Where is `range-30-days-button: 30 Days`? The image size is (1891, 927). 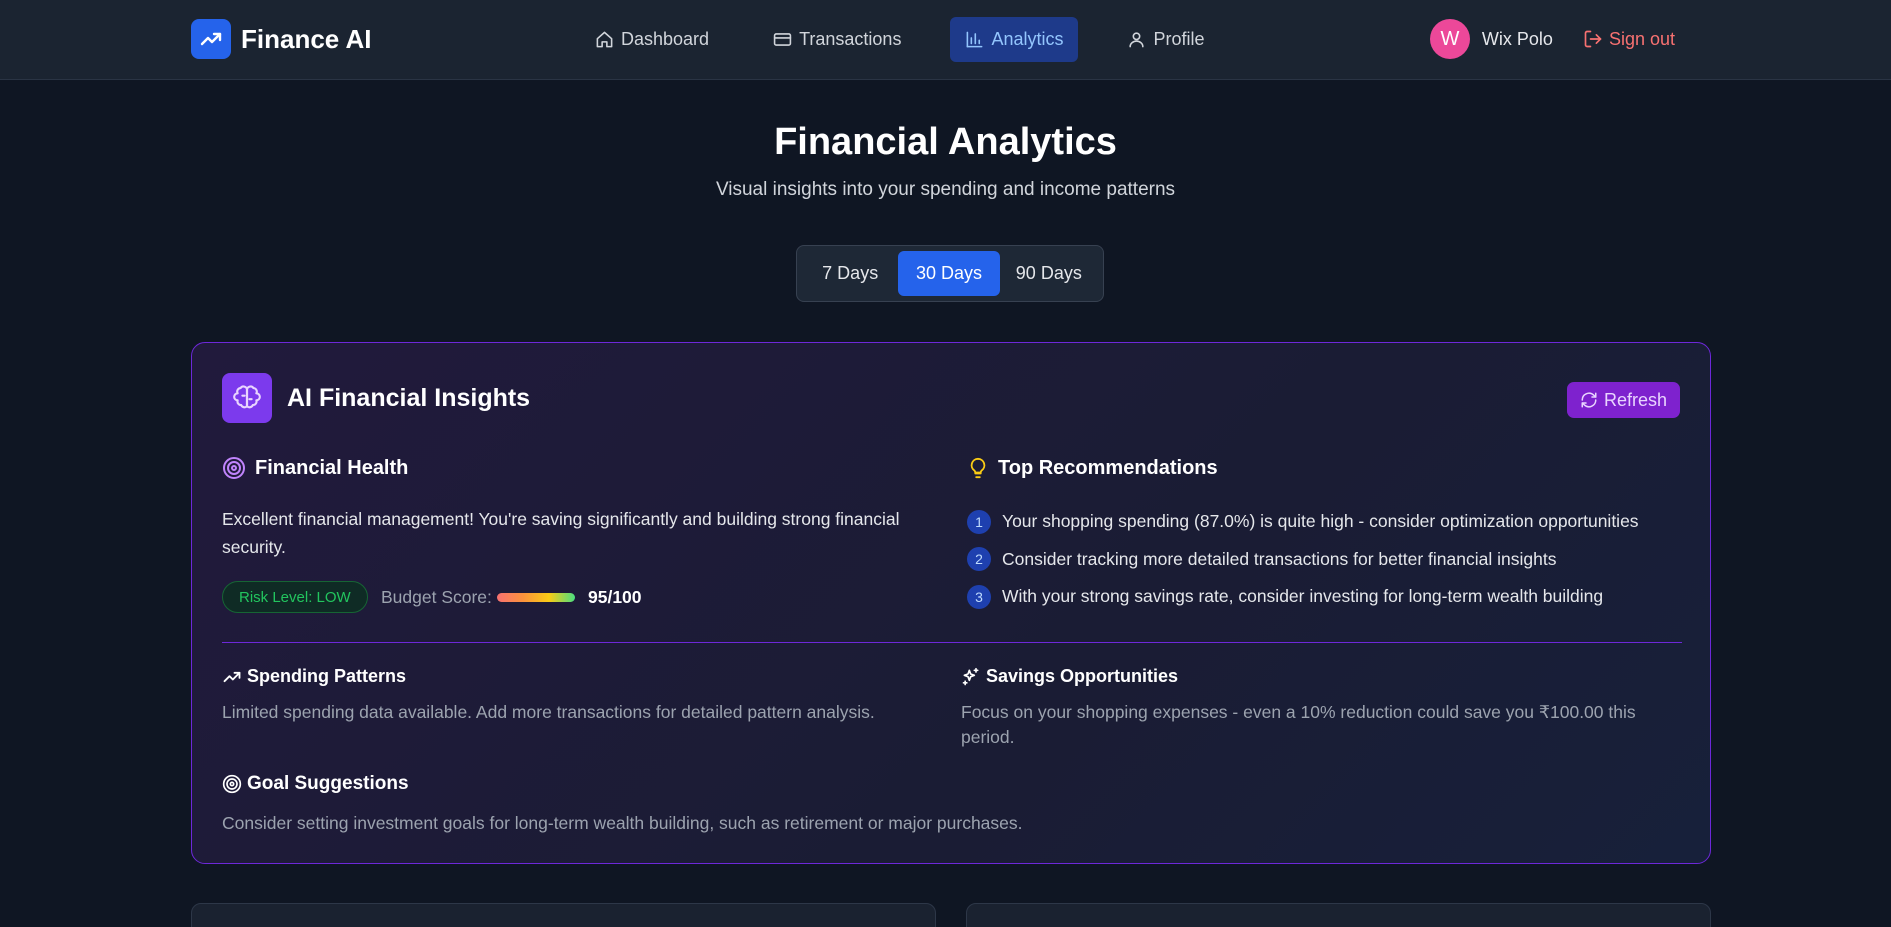 range-30-days-button: 30 Days is located at coordinates (949, 273).